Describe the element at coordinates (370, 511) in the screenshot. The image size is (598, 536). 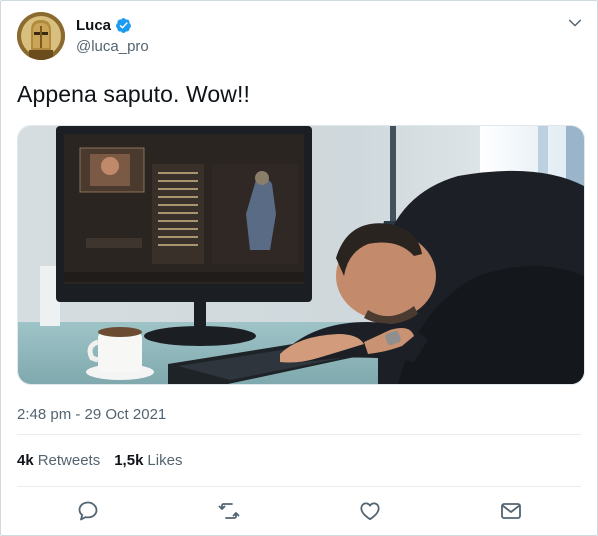
I see `heart-icon` at that location.